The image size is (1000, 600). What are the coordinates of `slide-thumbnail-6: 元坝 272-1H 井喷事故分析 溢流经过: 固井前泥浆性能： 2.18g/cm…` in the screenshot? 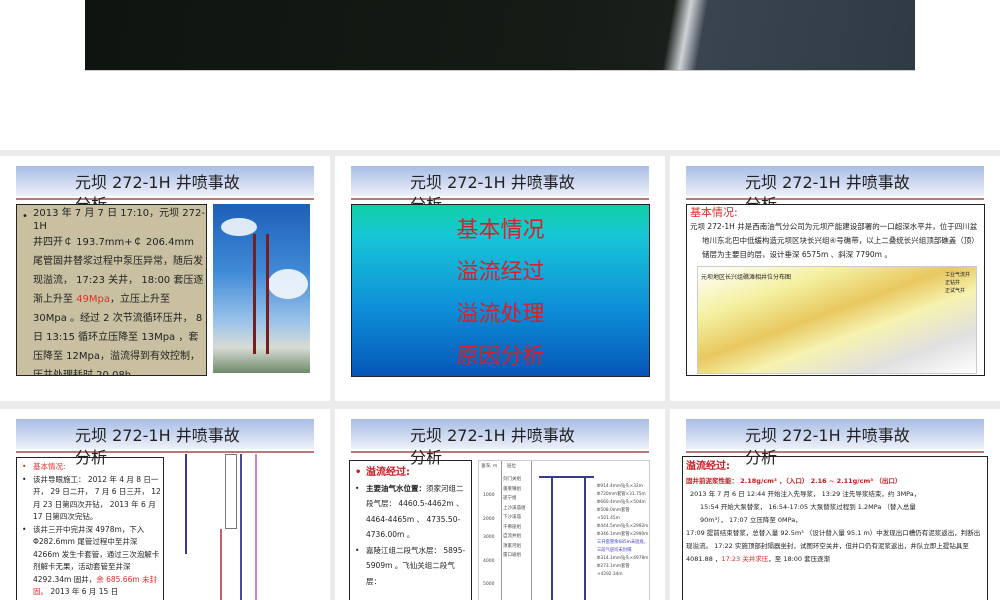 It's located at (835, 504).